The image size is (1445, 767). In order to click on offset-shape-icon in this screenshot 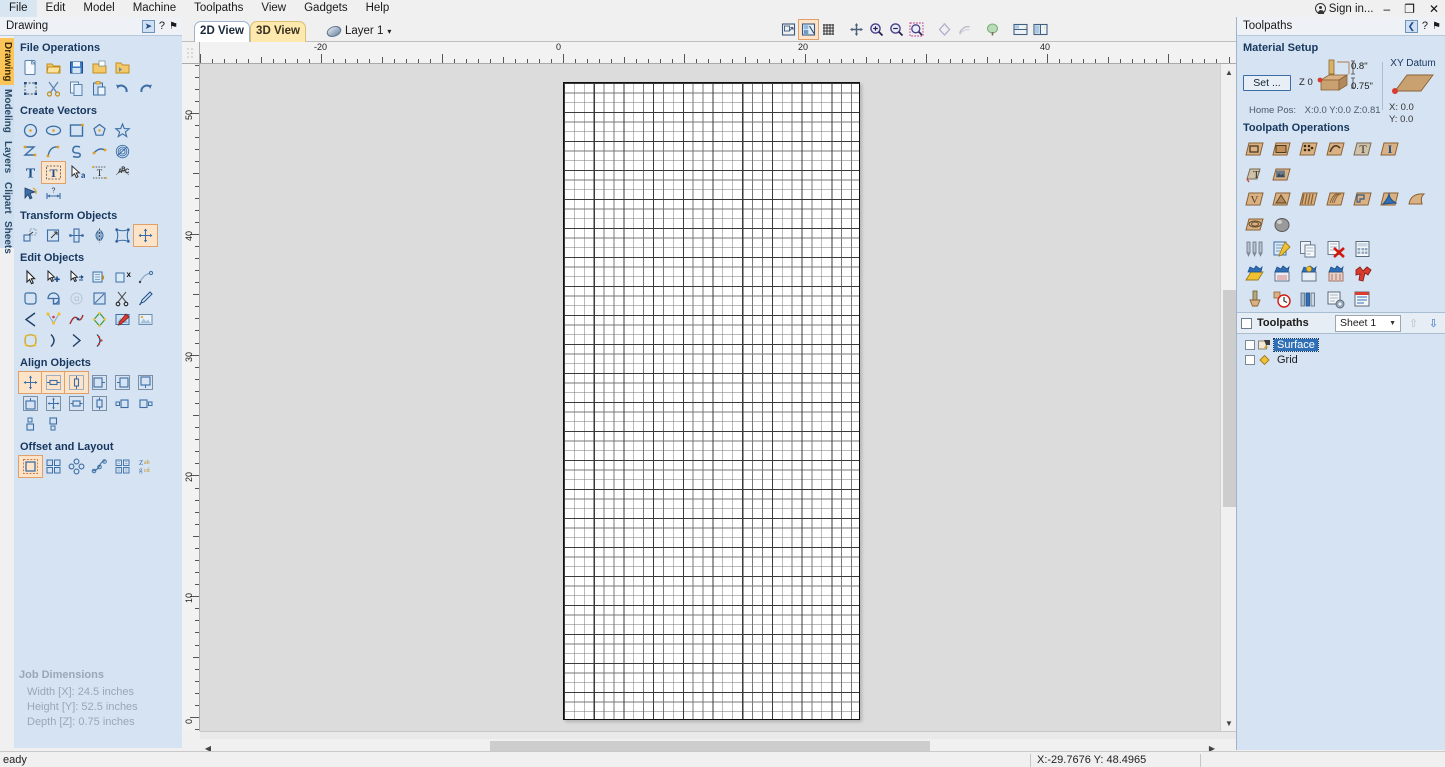, I will do `click(99, 319)`.